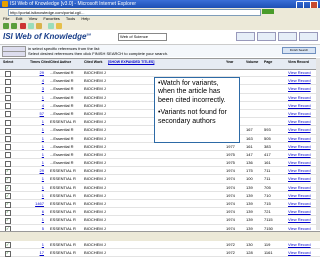  Describe the element at coordinates (6, 26) in the screenshot. I see `back-icon` at that location.